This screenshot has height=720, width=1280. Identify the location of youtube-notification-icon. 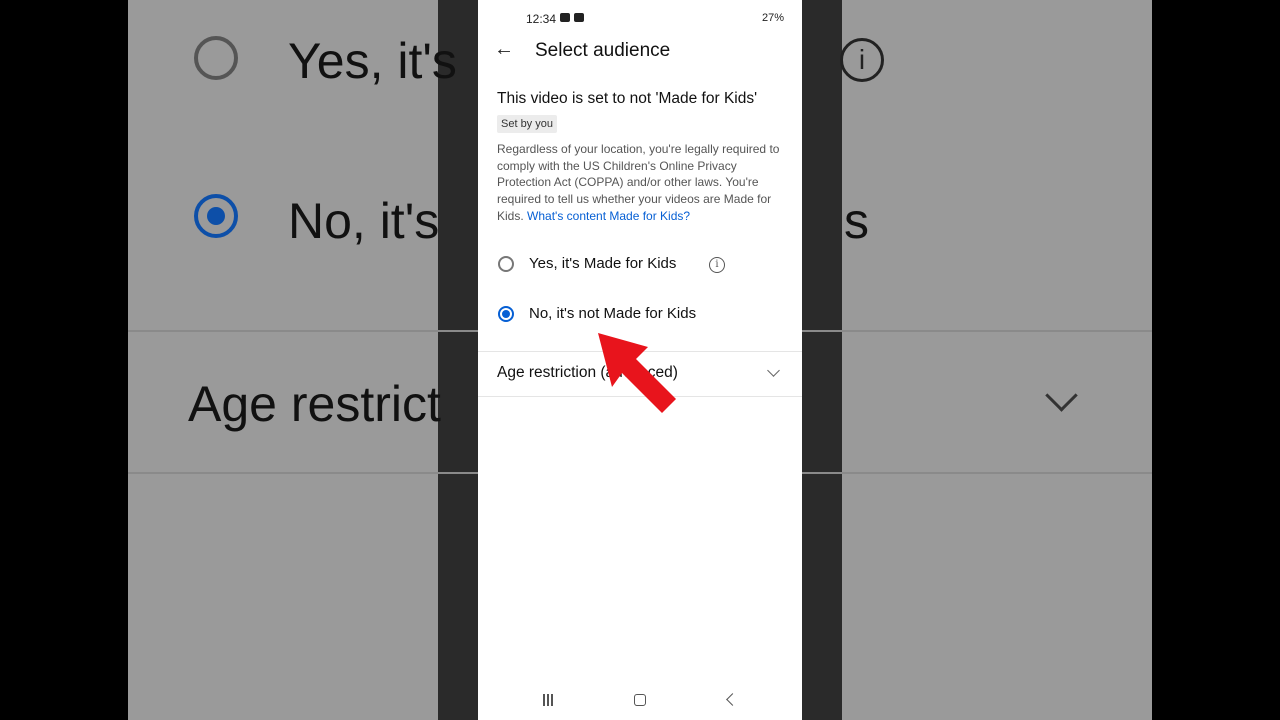
(565, 17).